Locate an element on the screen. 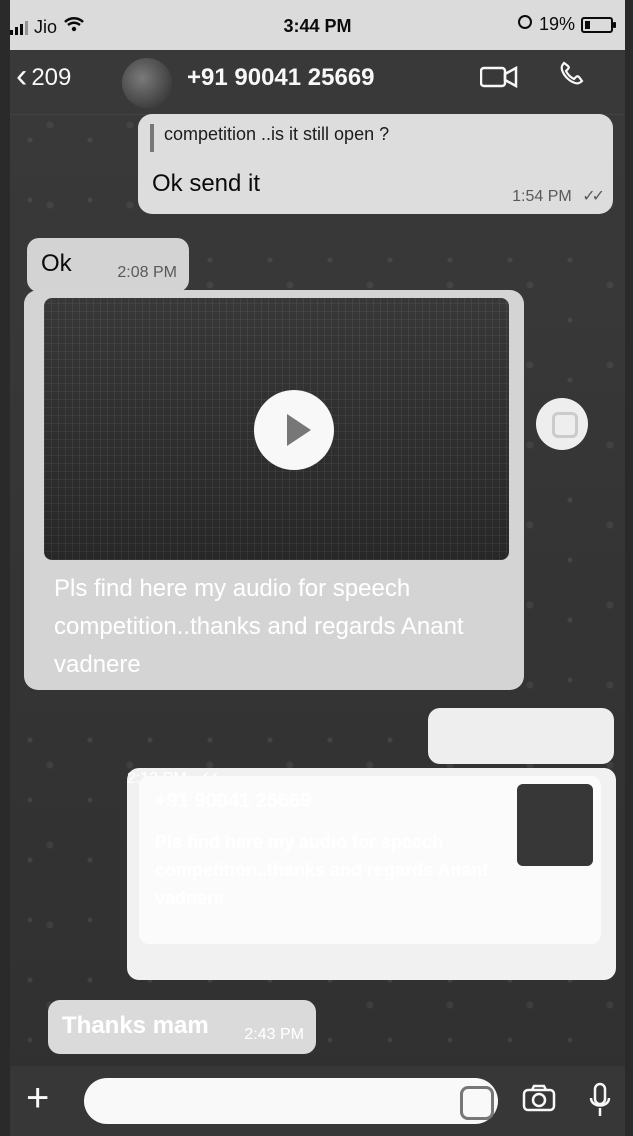 The width and height of the screenshot is (633, 1136). unread-count: 209 is located at coordinates (51, 77).